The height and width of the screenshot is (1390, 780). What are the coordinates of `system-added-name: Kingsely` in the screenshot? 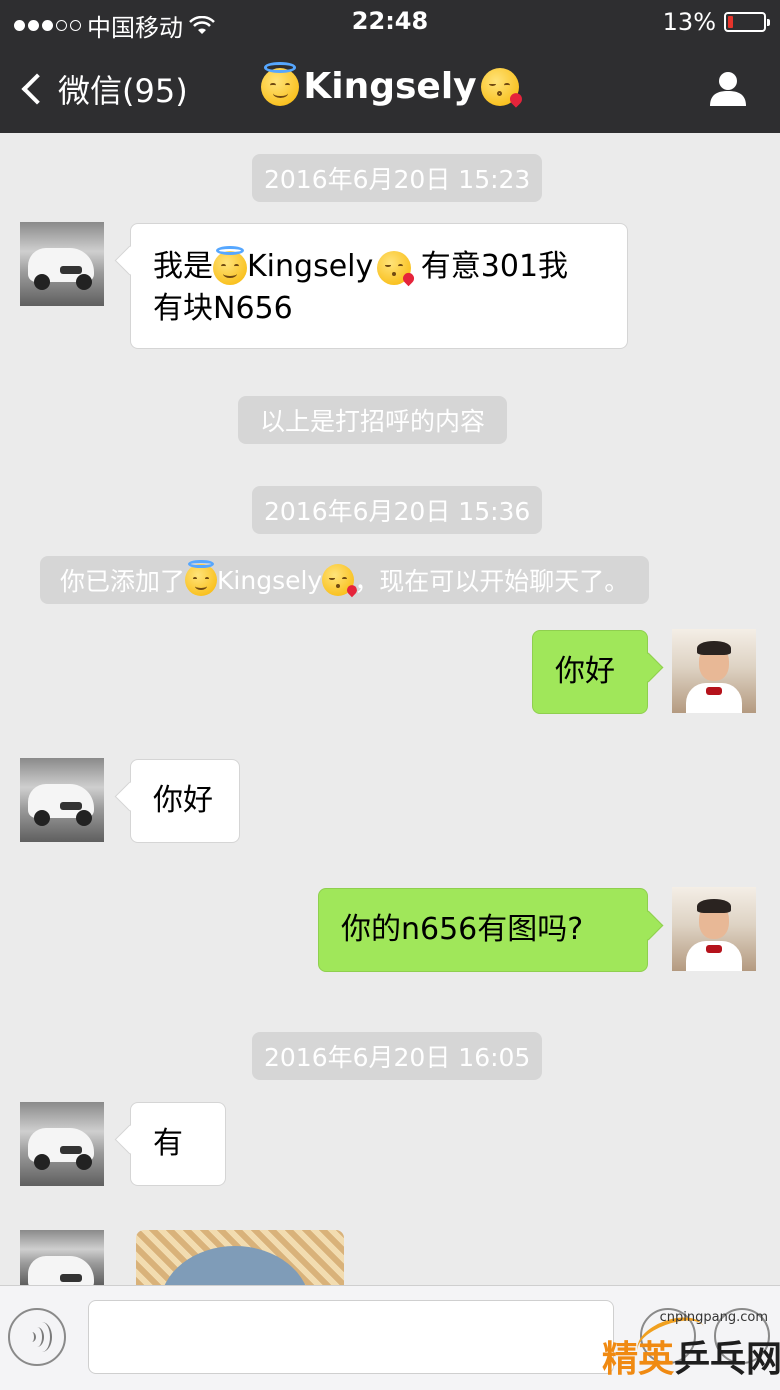 It's located at (270, 580).